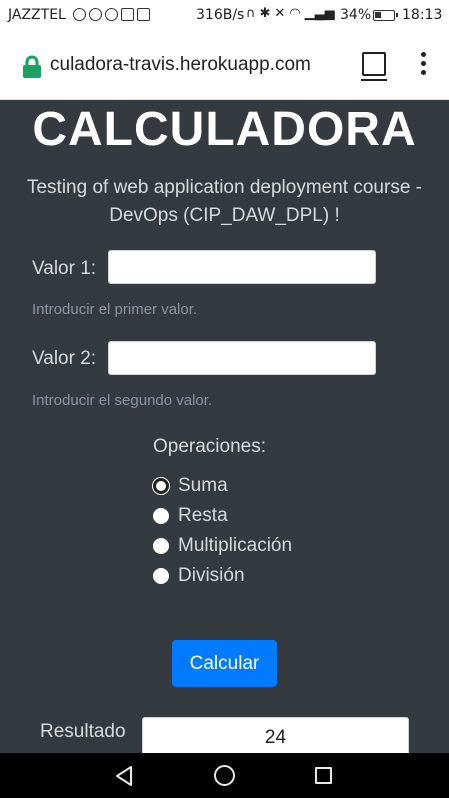 The image size is (449, 798). What do you see at coordinates (64, 268) in the screenshot?
I see `valor1-label: Valor 1:` at bounding box center [64, 268].